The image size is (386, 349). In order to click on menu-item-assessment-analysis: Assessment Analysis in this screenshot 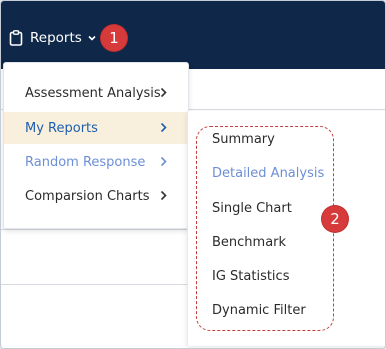, I will do `click(96, 93)`.